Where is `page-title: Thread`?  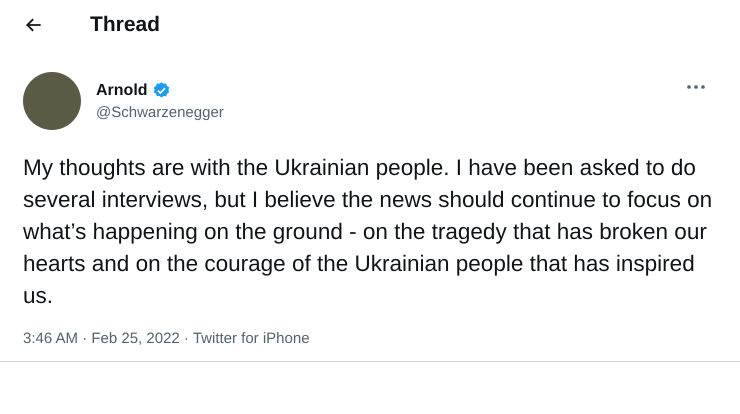 page-title: Thread is located at coordinates (125, 25).